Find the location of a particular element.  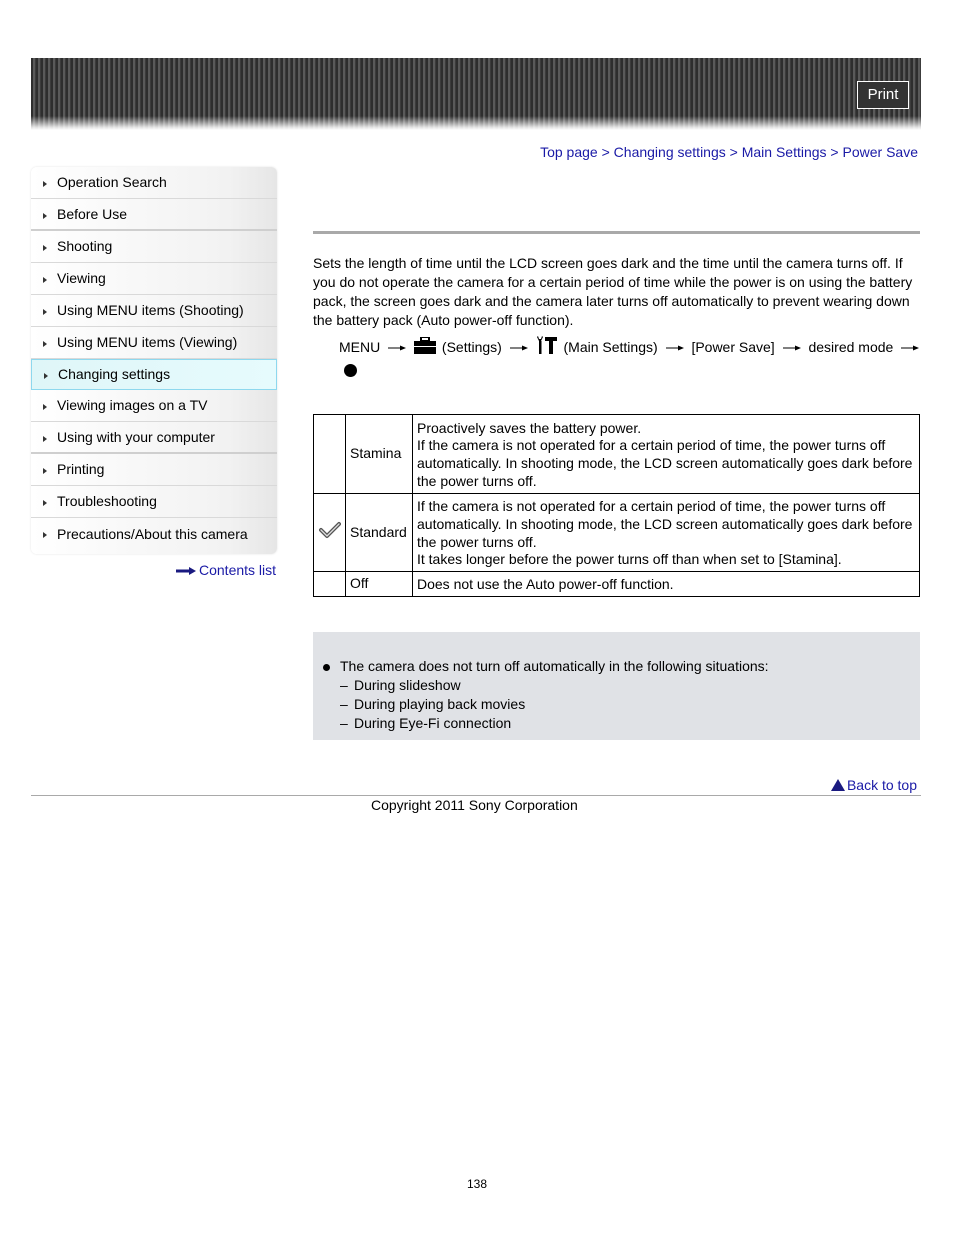

power-save-label: [Power Save] is located at coordinates (733, 347).